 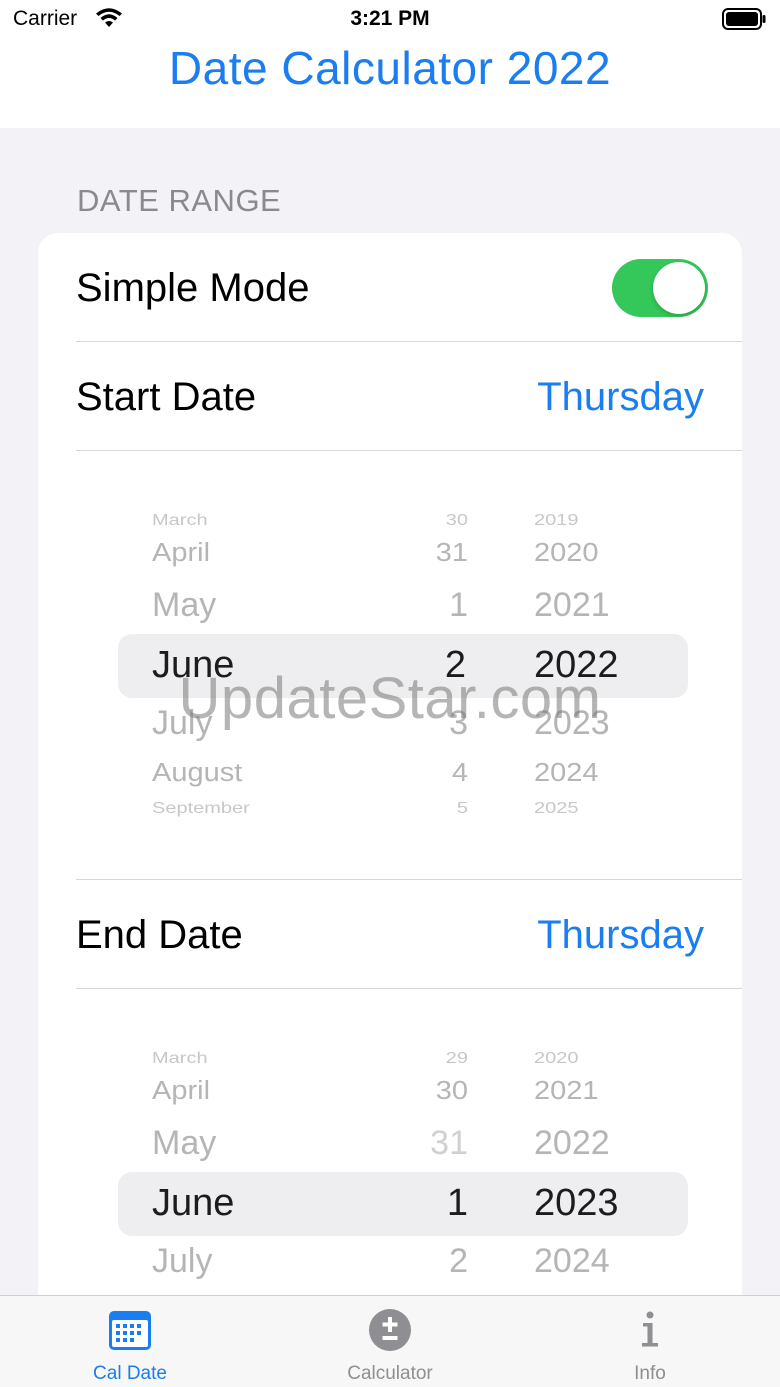 I want to click on simple-mode-toggle, so click(x=660, y=288).